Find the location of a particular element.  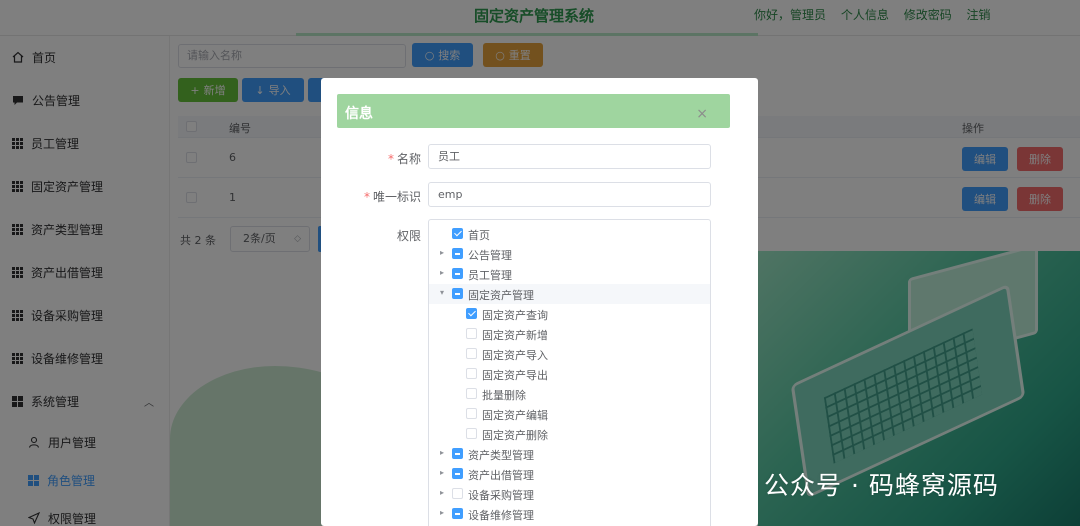

close-icon: × is located at coordinates (702, 114).